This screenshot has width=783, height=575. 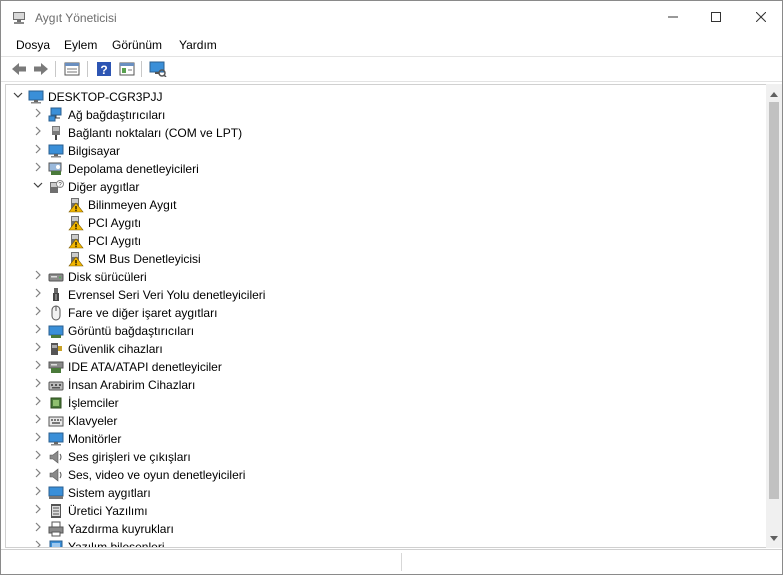 What do you see at coordinates (105, 97) in the screenshot?
I see `tree-item-label: DESKTOP-CGR3PJJ` at bounding box center [105, 97].